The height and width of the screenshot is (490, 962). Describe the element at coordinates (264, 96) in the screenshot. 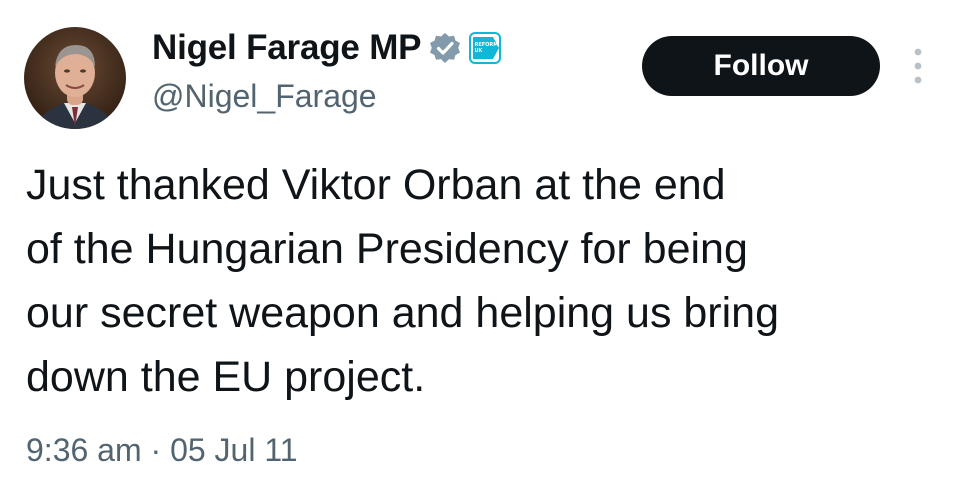

I see `author-handle: @Nigel_Farage` at that location.